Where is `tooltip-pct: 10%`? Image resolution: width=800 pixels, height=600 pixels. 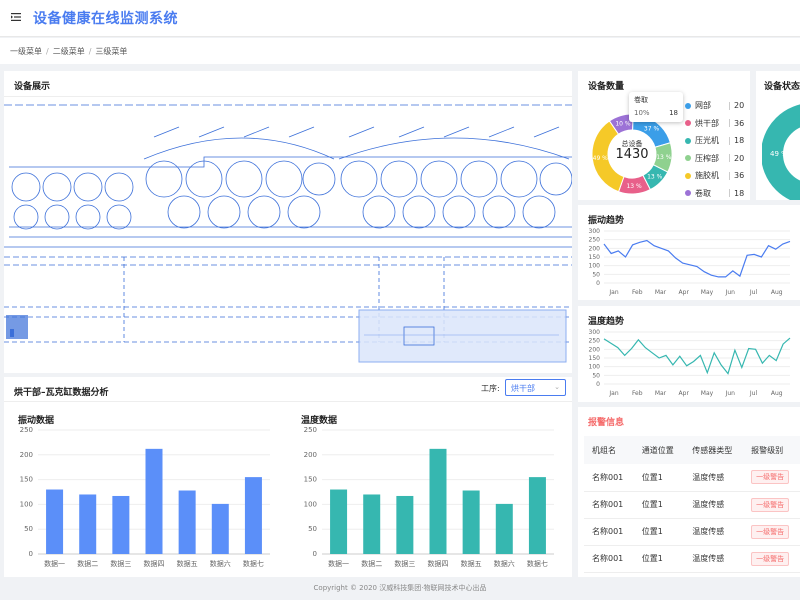
tooltip-pct: 10% is located at coordinates (642, 113).